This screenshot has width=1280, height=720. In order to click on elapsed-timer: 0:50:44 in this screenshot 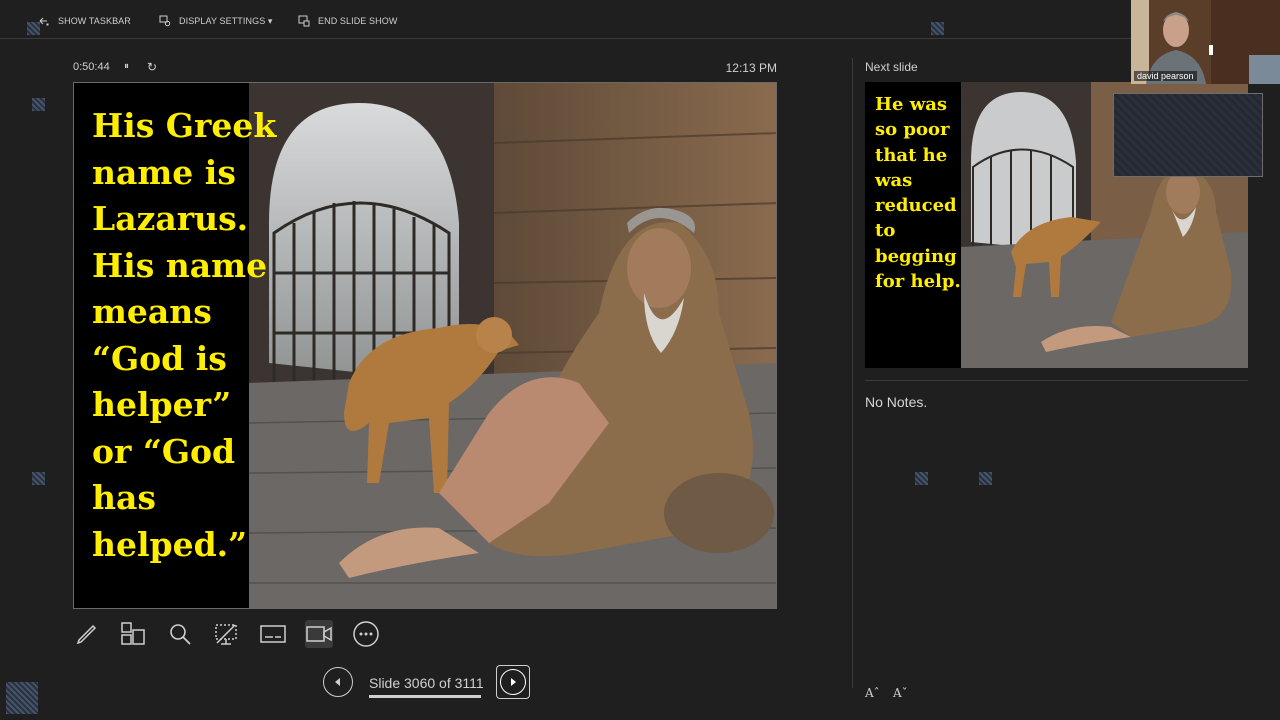, I will do `click(91, 67)`.